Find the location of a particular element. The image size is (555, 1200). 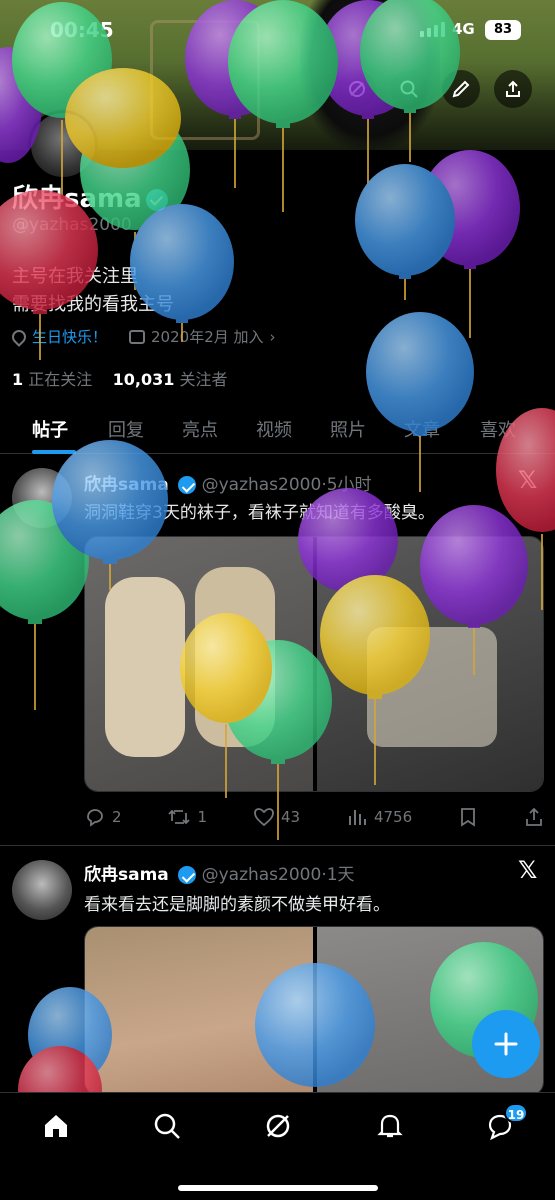

edit-button is located at coordinates (461, 89).